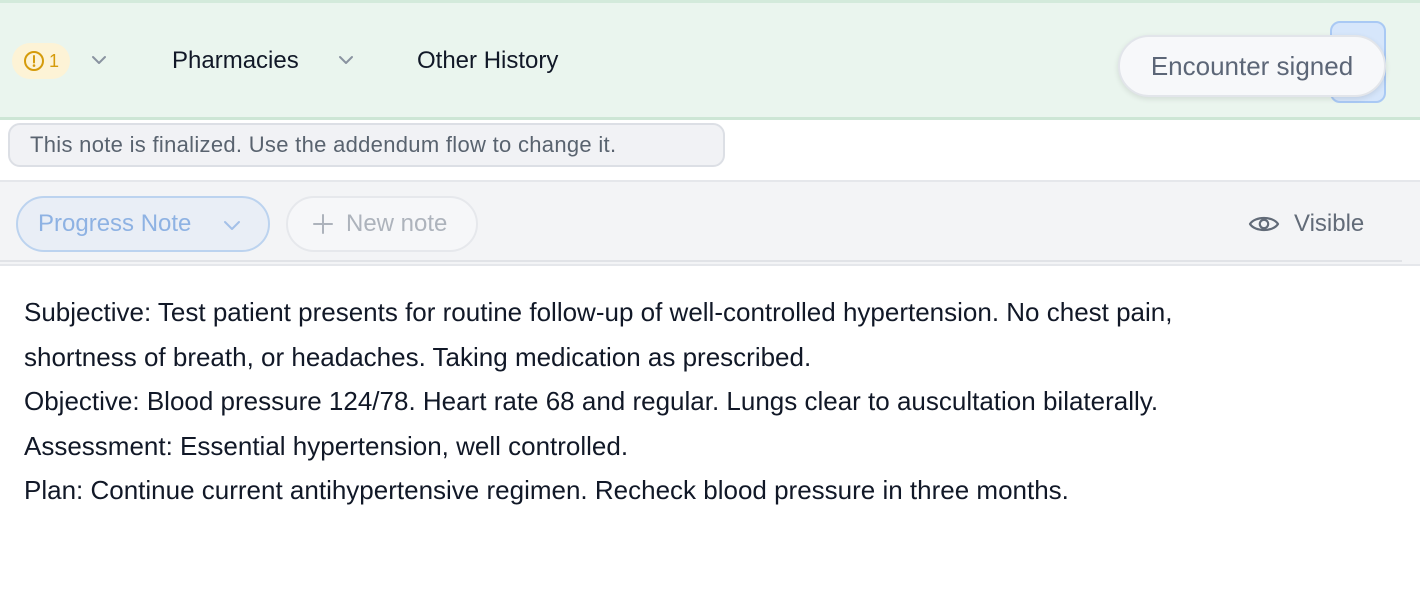 The image size is (1420, 600). I want to click on nav-pharmacies: Pharmacies, so click(235, 61).